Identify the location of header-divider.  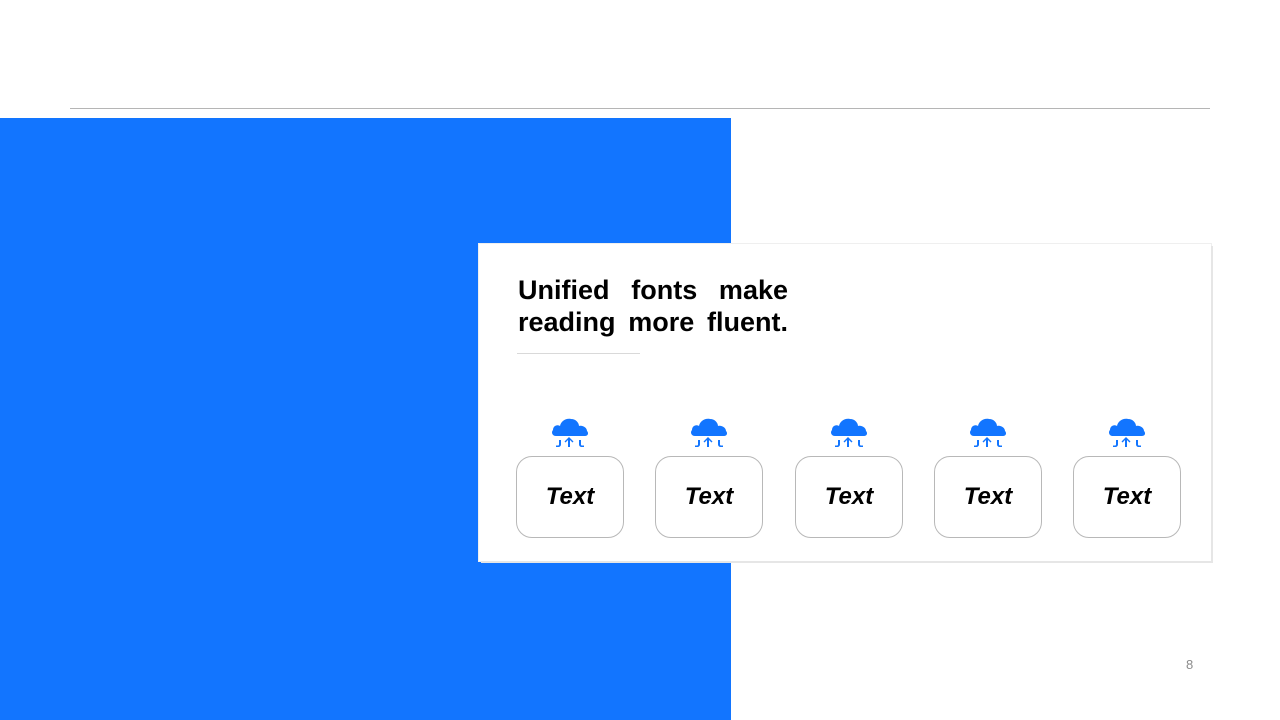
(640, 108).